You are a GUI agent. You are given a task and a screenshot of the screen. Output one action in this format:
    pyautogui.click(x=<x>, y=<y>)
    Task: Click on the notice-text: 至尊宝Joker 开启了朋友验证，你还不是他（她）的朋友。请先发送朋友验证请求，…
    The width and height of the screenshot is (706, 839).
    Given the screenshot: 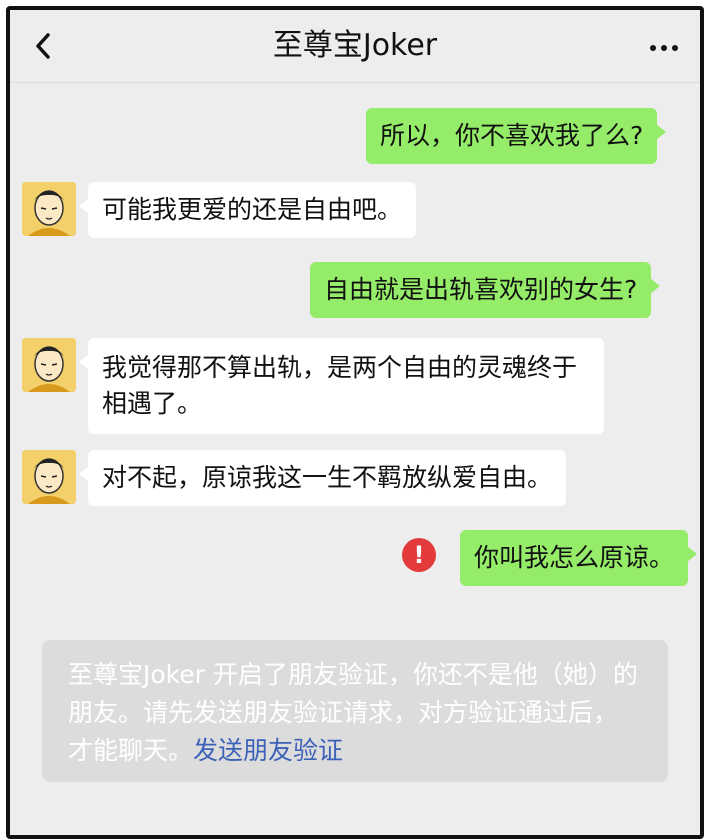 What is the action you would take?
    pyautogui.click(x=353, y=712)
    